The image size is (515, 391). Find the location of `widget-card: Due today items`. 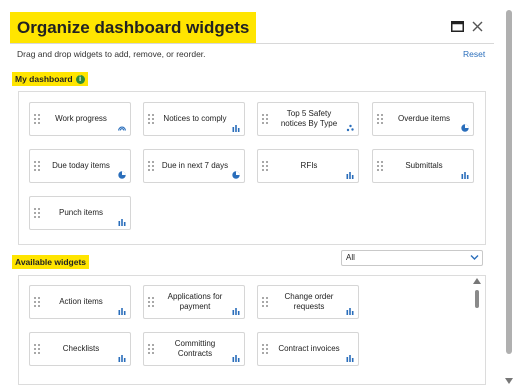

widget-card: Due today items is located at coordinates (80, 166).